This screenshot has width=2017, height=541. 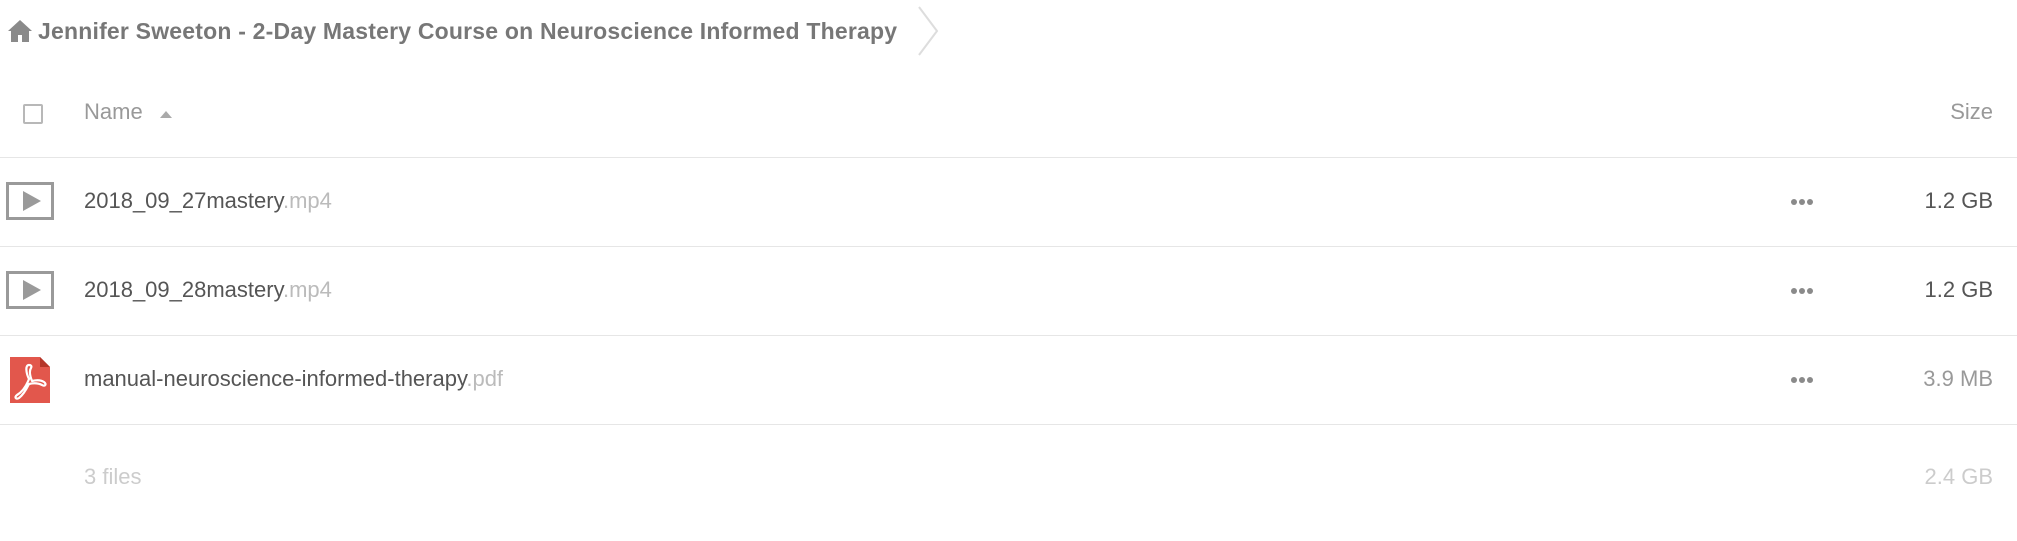 I want to click on file-name: 2018_09_27mastery.mp4, so click(x=208, y=201).